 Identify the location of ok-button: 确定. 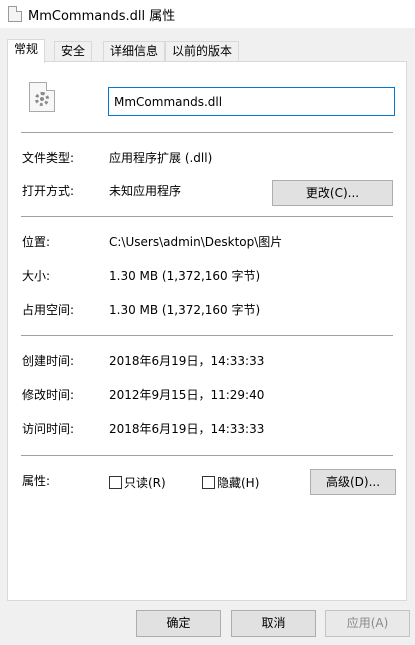
(178, 623).